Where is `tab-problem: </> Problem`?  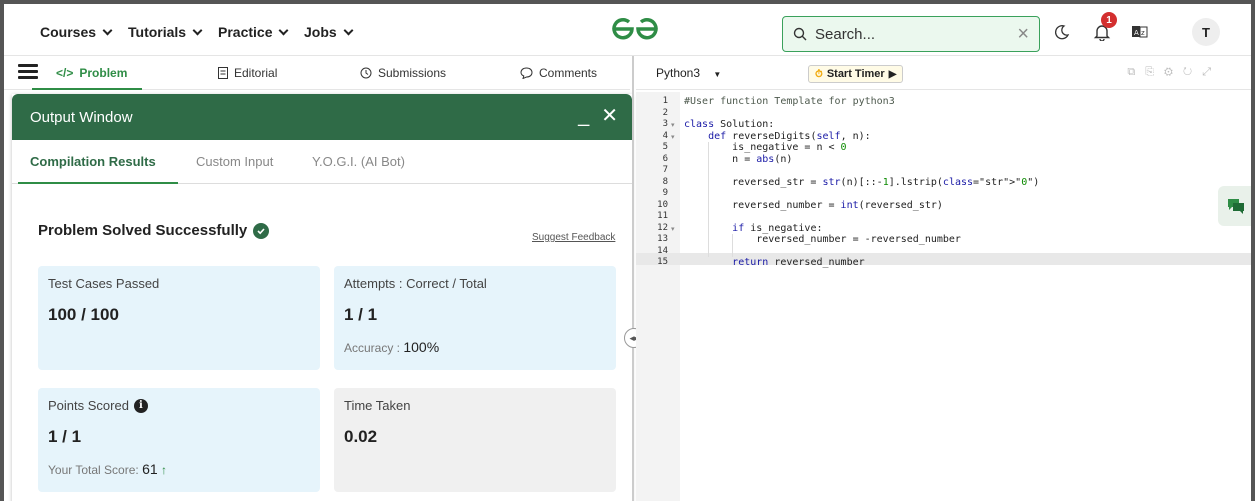
tab-problem: </> Problem is located at coordinates (91, 73).